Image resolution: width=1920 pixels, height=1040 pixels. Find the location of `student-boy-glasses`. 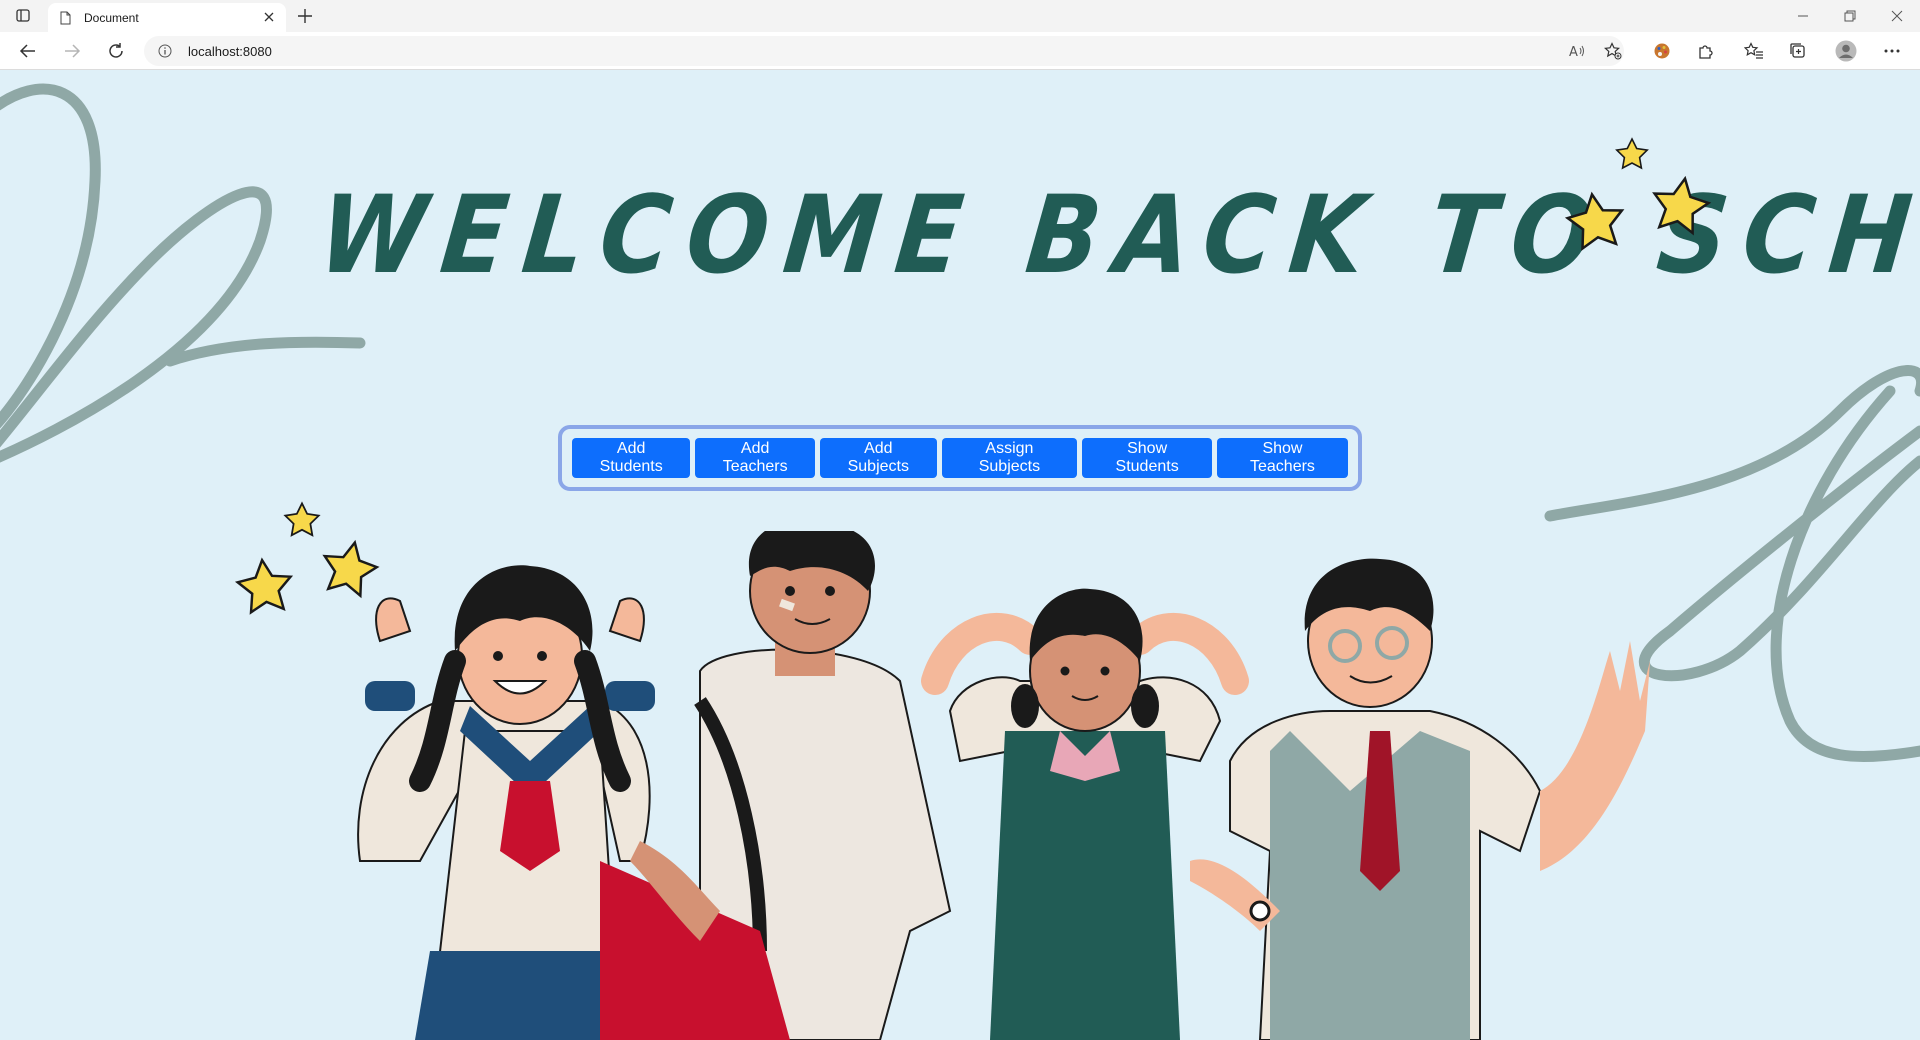

student-boy-glasses is located at coordinates (1420, 799).